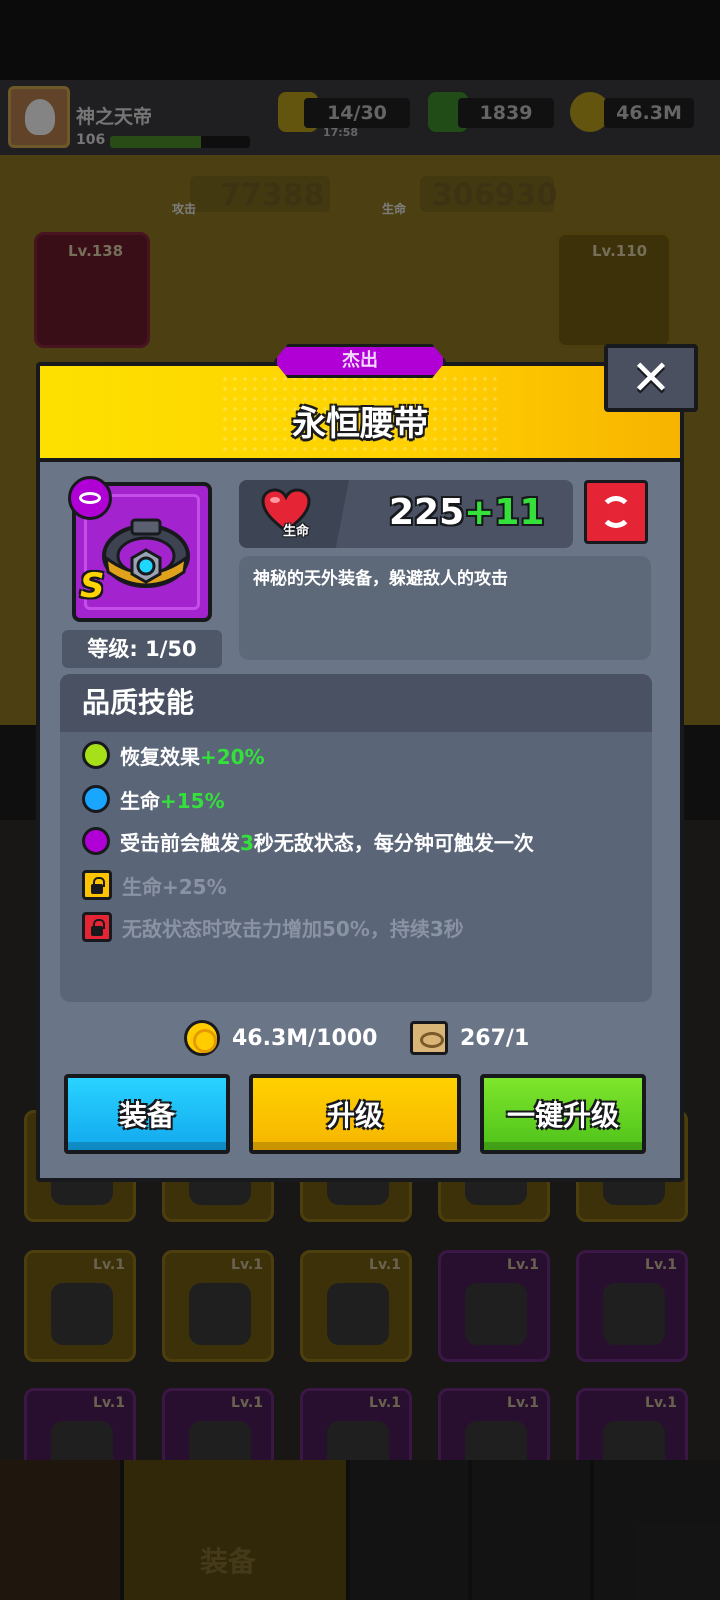  I want to click on quality-skill-highlight: +20%, so click(232, 756).